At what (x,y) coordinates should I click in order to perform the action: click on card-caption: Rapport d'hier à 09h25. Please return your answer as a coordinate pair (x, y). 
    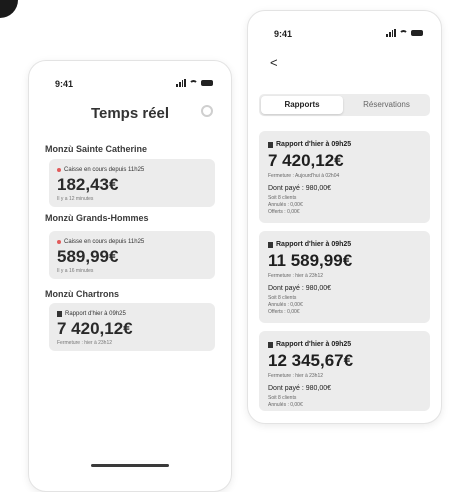
    Looking at the image, I should click on (95, 314).